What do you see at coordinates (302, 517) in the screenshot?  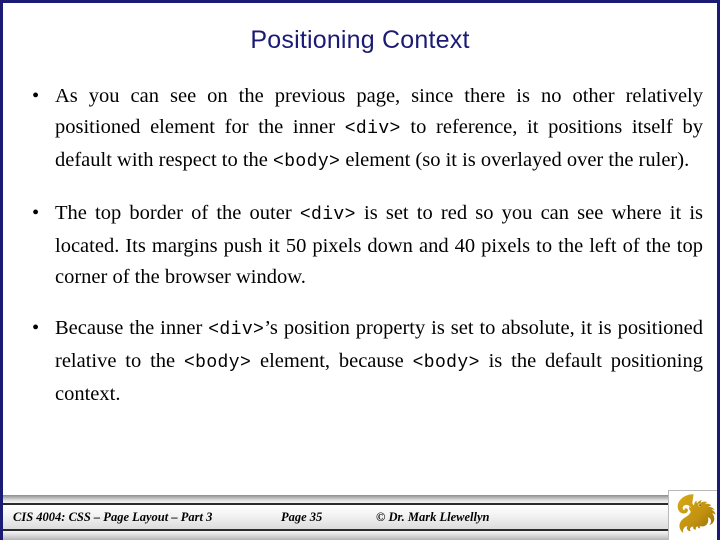 I see `footer-page-number: Page 35` at bounding box center [302, 517].